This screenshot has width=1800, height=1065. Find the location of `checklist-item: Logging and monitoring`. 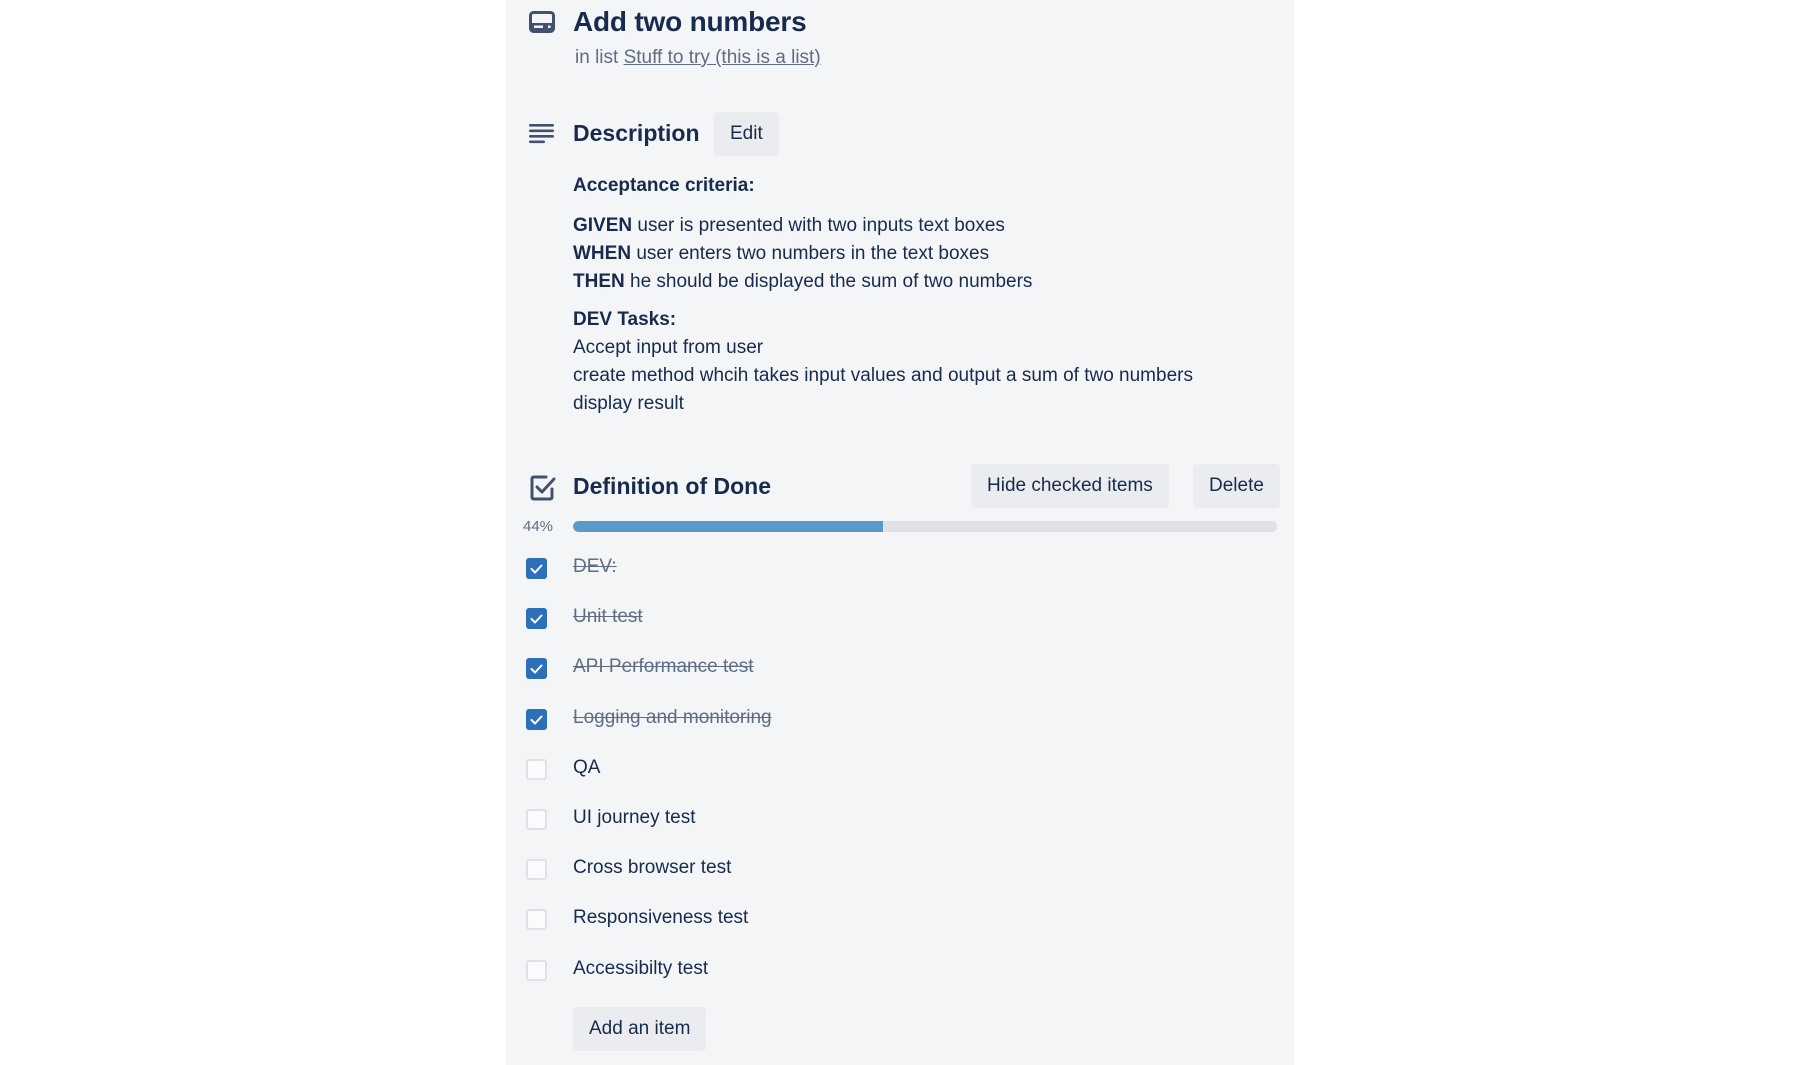

checklist-item: Logging and monitoring is located at coordinates (896, 720).